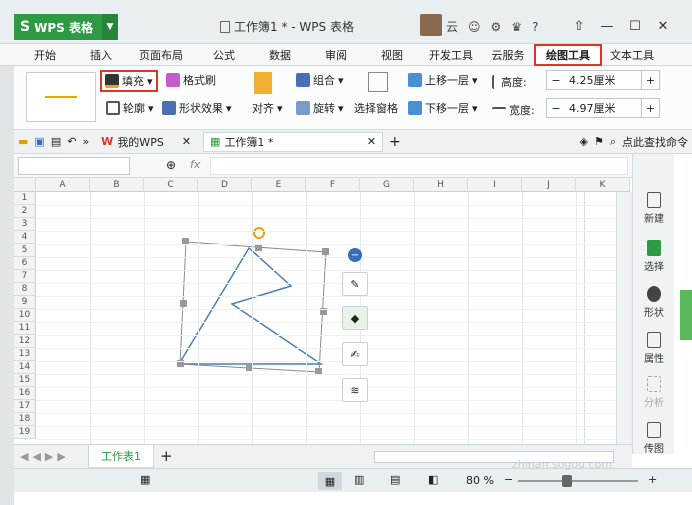 This screenshot has height=505, width=692. I want to click on save-icon: ▣, so click(39, 141).